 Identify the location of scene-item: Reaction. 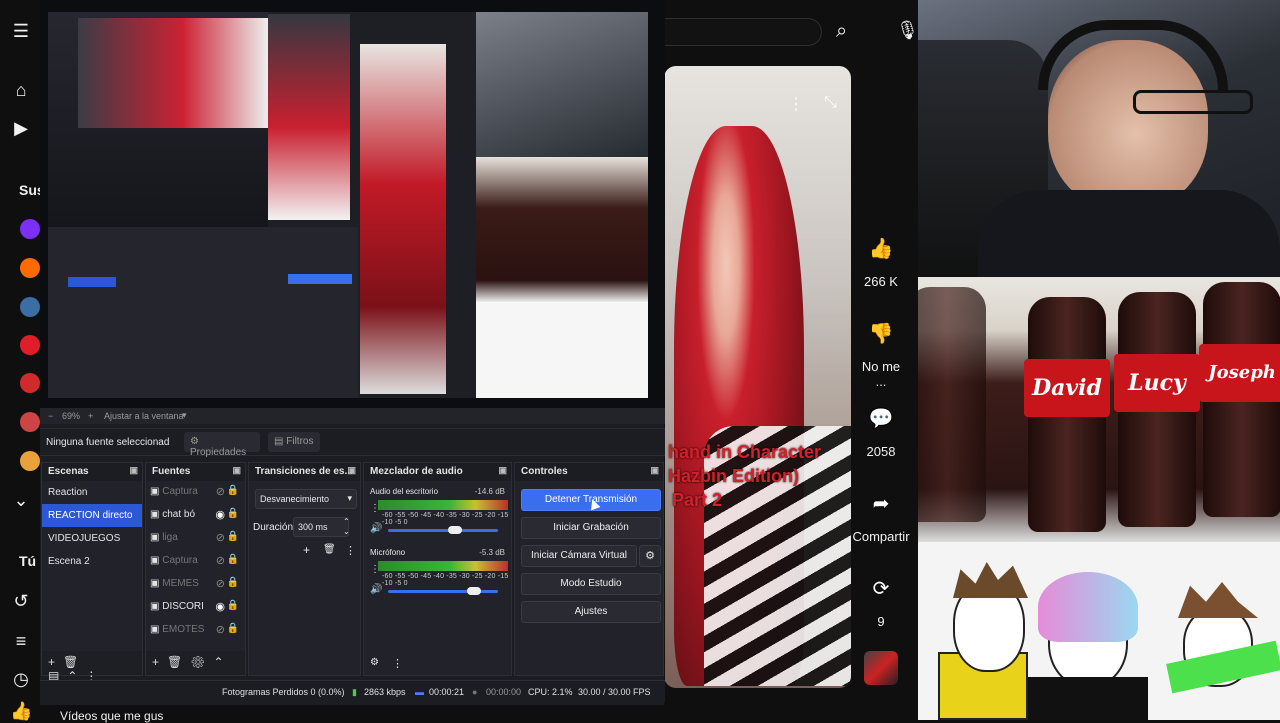
(92, 492).